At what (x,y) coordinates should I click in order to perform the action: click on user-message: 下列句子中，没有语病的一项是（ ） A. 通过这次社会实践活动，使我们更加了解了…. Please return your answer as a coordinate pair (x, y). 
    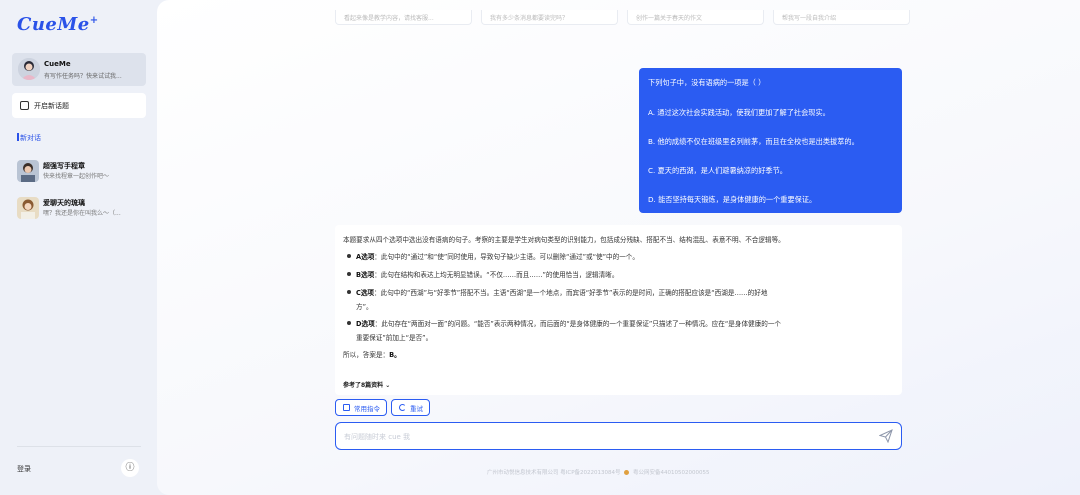
    Looking at the image, I should click on (770, 140).